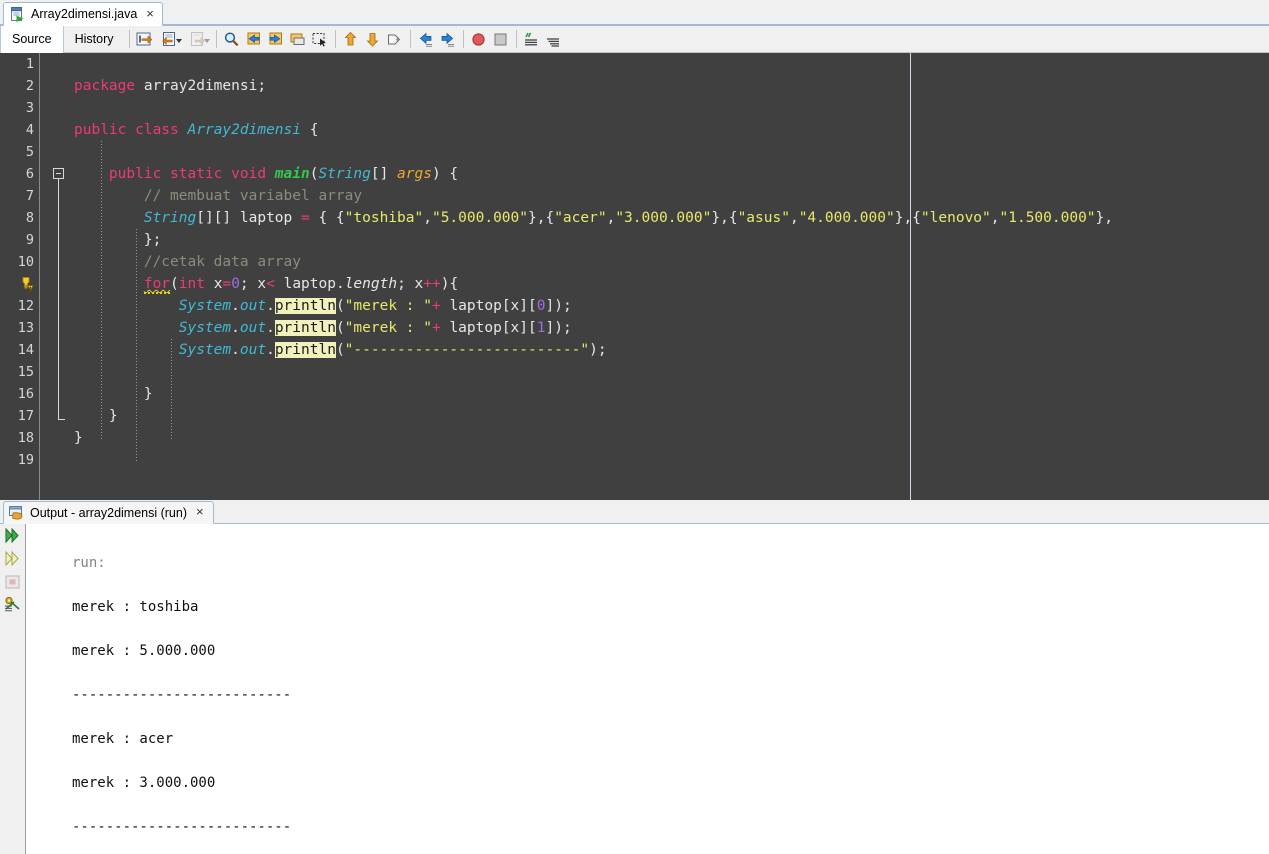 The height and width of the screenshot is (854, 1269). What do you see at coordinates (26, 284) in the screenshot?
I see `warning-lightbulb-icon` at bounding box center [26, 284].